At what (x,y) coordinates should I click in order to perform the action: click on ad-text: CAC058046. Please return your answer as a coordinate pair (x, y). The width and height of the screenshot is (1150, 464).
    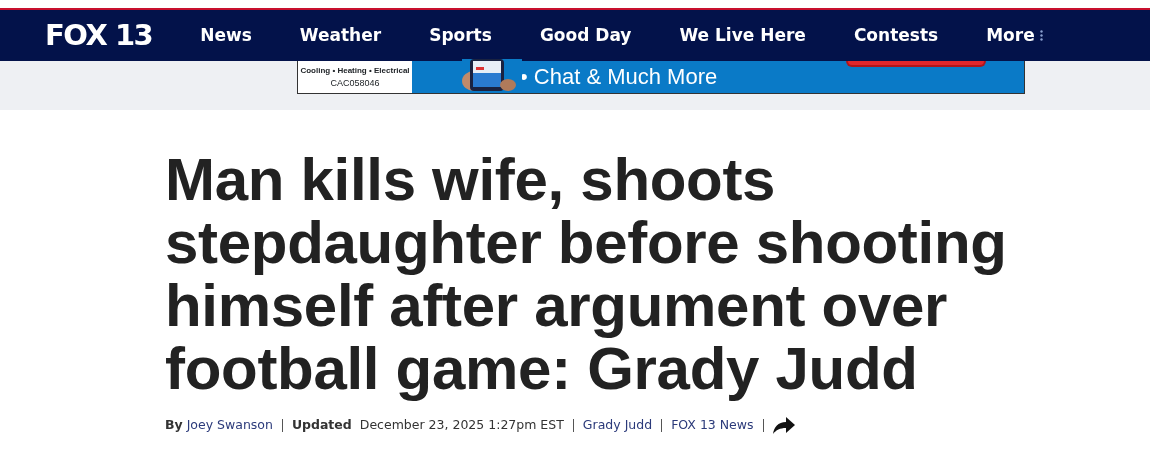
    Looking at the image, I should click on (355, 83).